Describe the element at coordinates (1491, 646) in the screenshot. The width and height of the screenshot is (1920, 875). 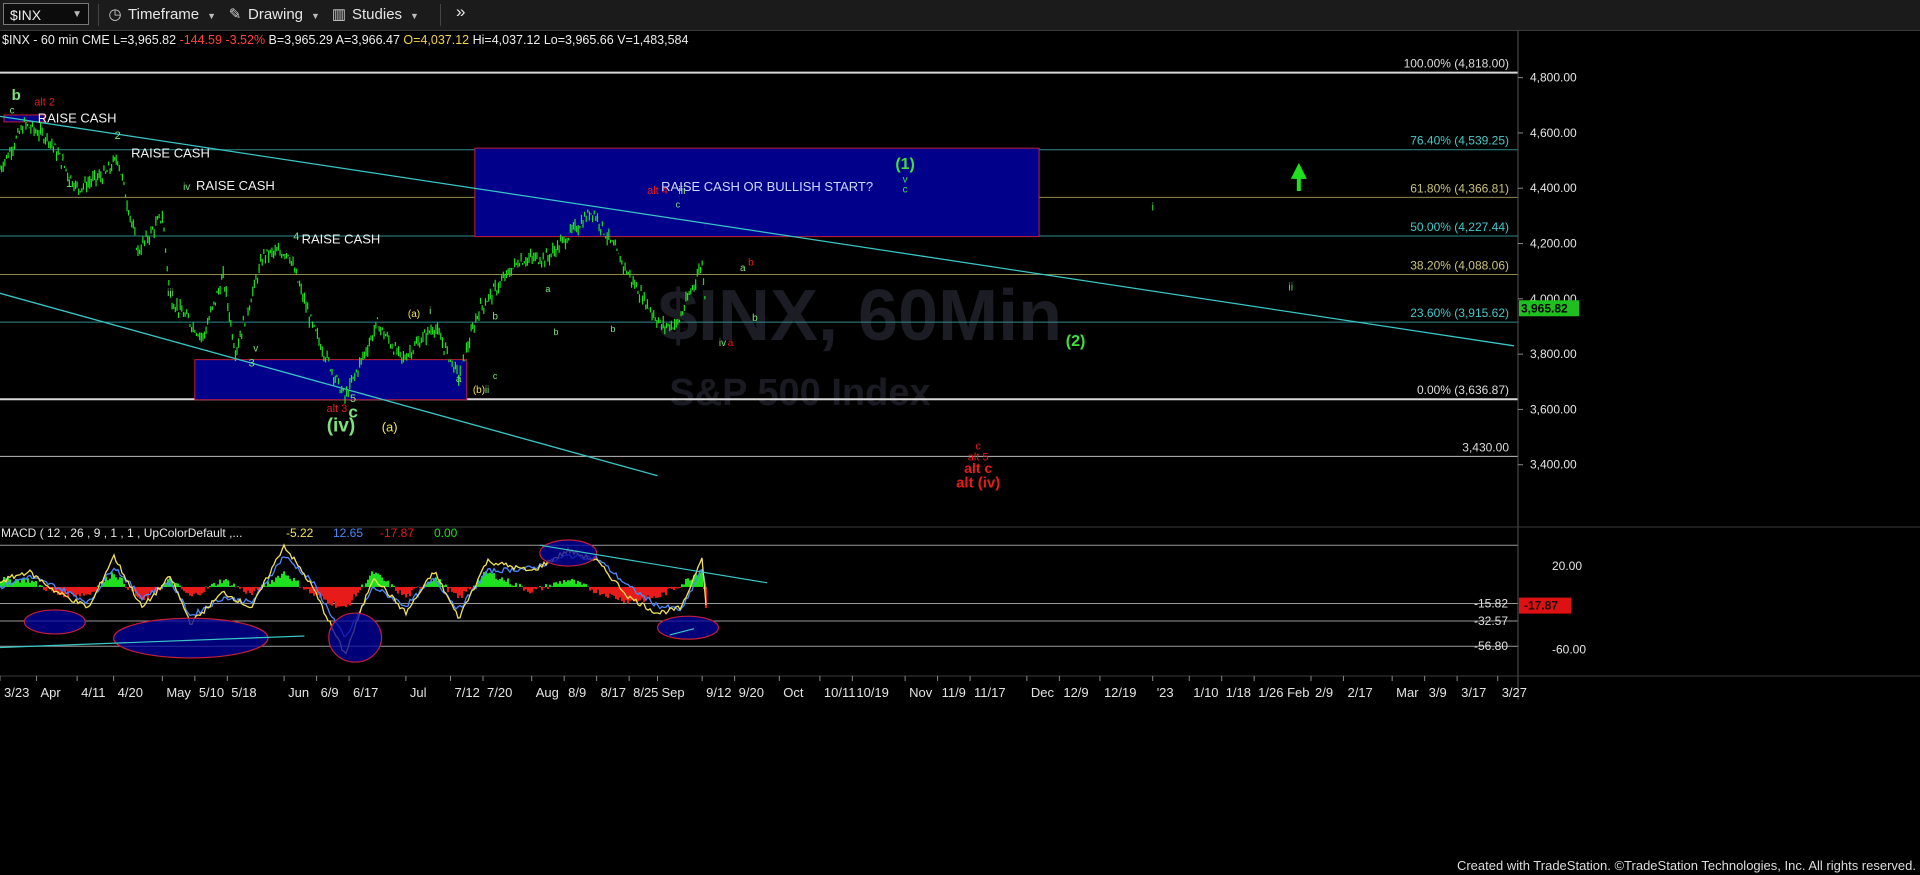
I see `macd-level-label: -56.80` at that location.